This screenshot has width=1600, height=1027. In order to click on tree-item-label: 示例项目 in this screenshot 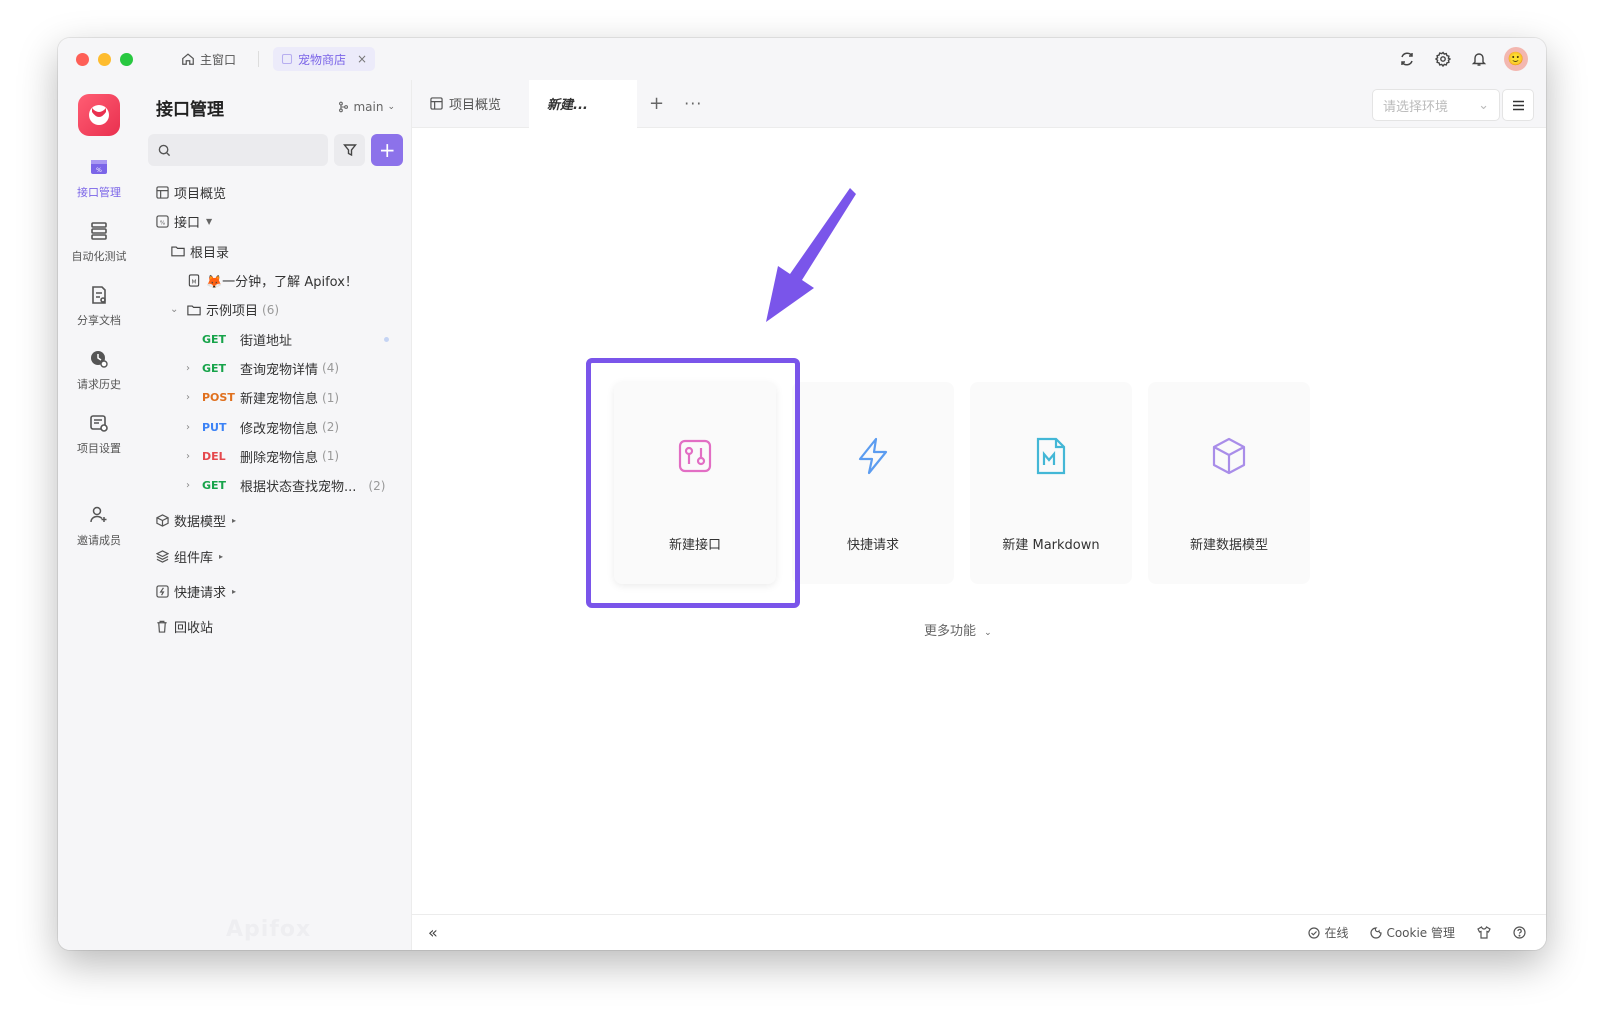, I will do `click(232, 312)`.